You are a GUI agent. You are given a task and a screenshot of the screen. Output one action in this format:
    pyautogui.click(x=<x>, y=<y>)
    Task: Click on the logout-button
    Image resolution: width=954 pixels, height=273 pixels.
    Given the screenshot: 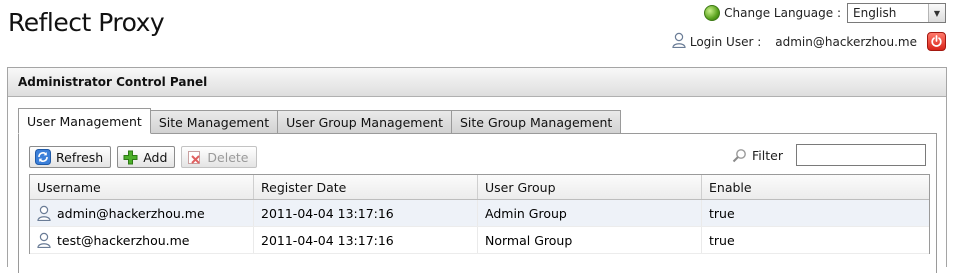 What is the action you would take?
    pyautogui.click(x=936, y=41)
    